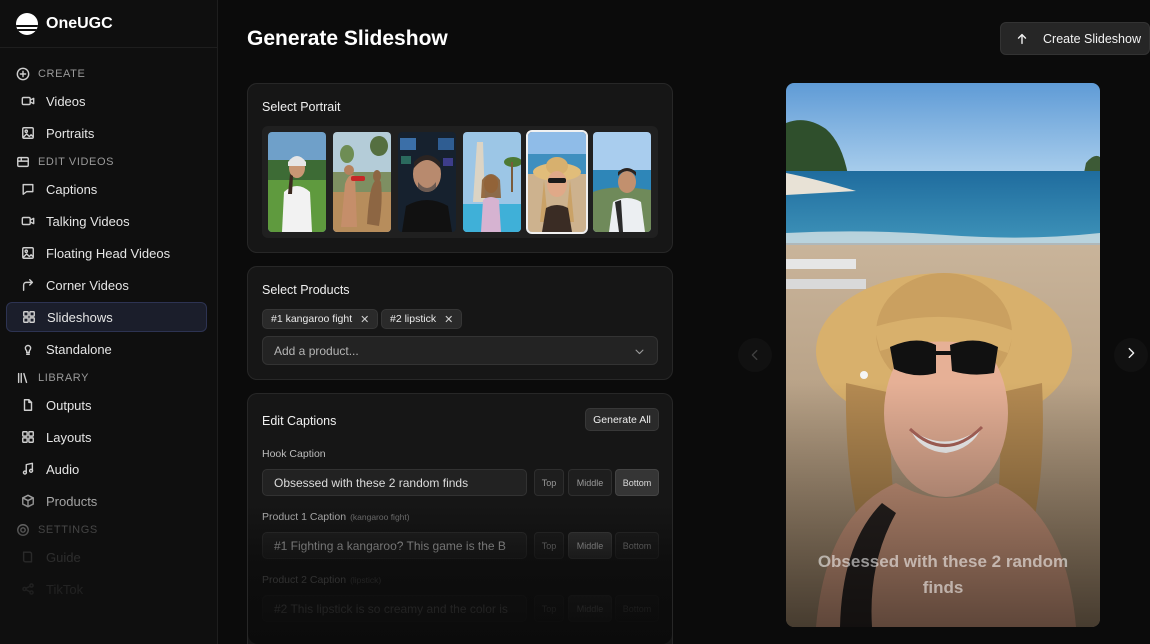 The width and height of the screenshot is (1150, 644). What do you see at coordinates (106, 437) in the screenshot?
I see `sidebar-item-layouts: Layouts` at bounding box center [106, 437].